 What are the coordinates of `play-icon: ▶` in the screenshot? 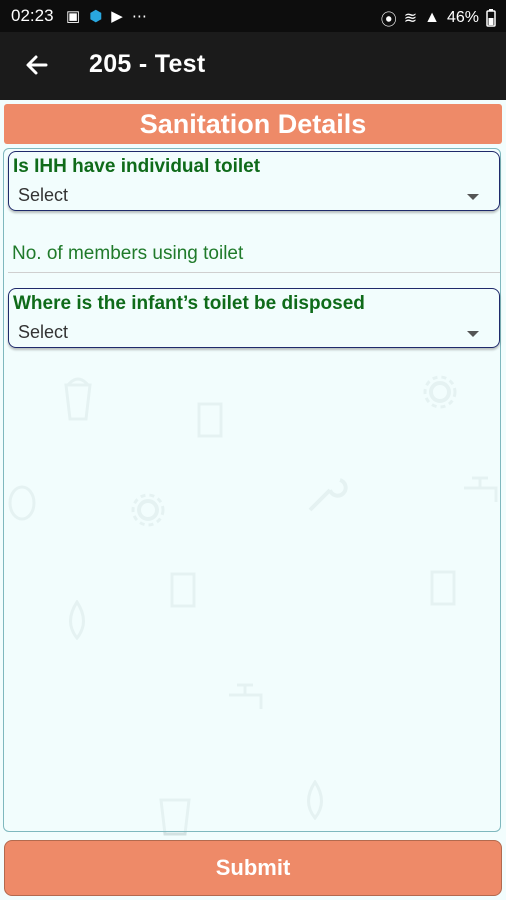 It's located at (117, 16).